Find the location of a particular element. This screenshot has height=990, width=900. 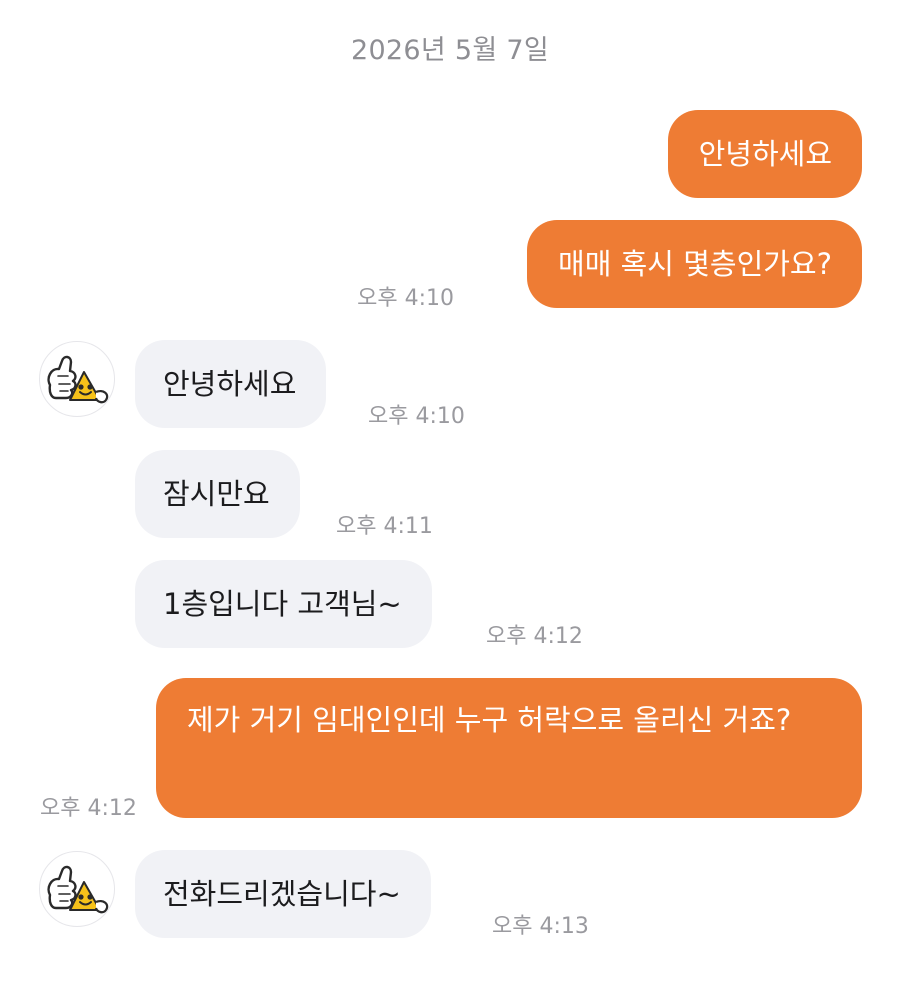

message-timestamp: 오후 4:13 is located at coordinates (540, 926).